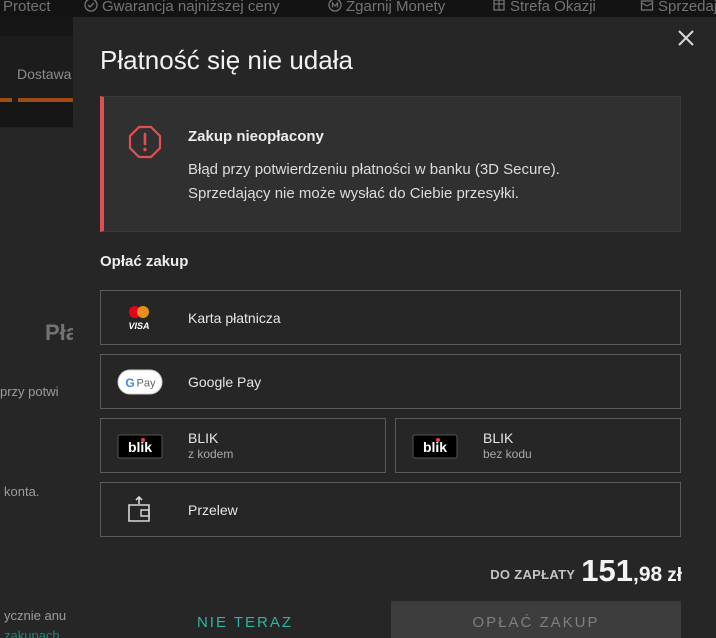 The width and height of the screenshot is (716, 638). I want to click on total-amount-decimal: ,98, so click(648, 574).